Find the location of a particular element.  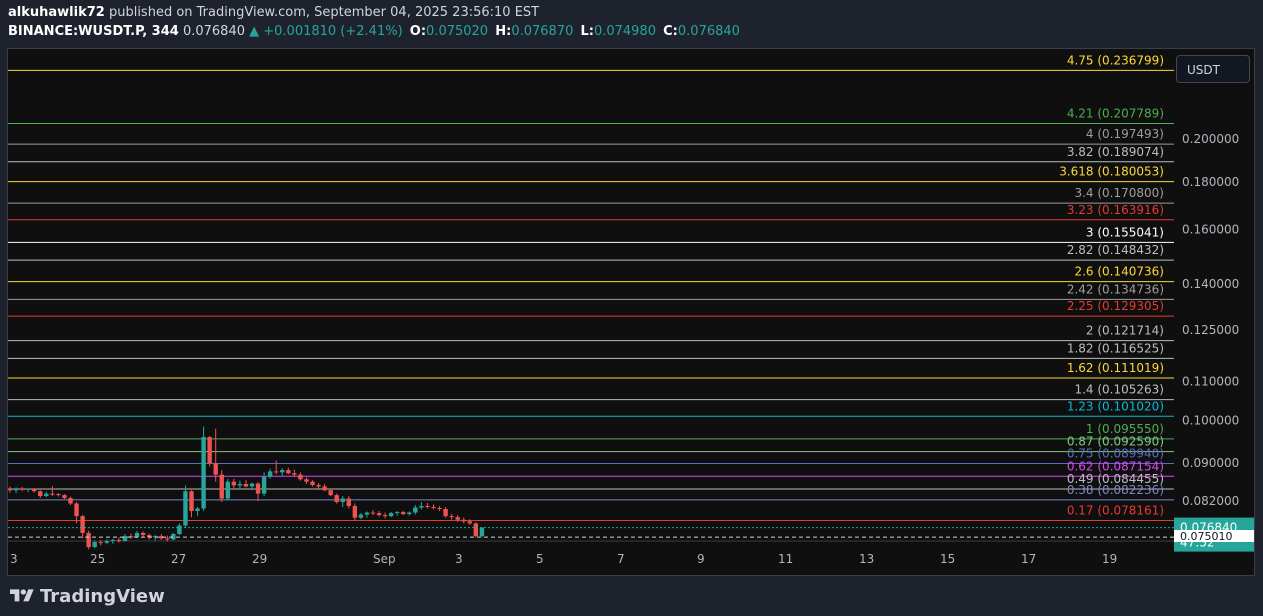

currency-button: USDT is located at coordinates (1213, 69).